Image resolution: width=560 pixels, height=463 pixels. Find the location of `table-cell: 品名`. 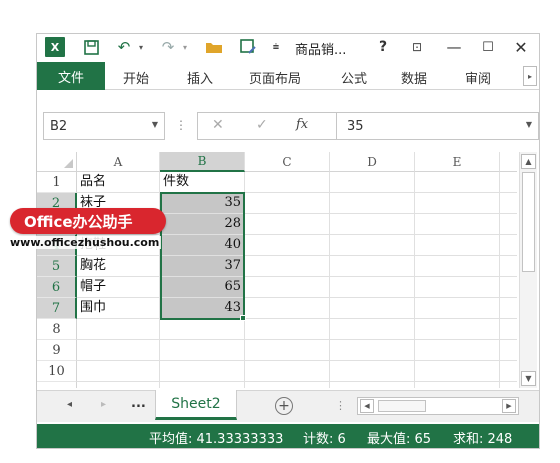

table-cell: 品名 is located at coordinates (118, 182).